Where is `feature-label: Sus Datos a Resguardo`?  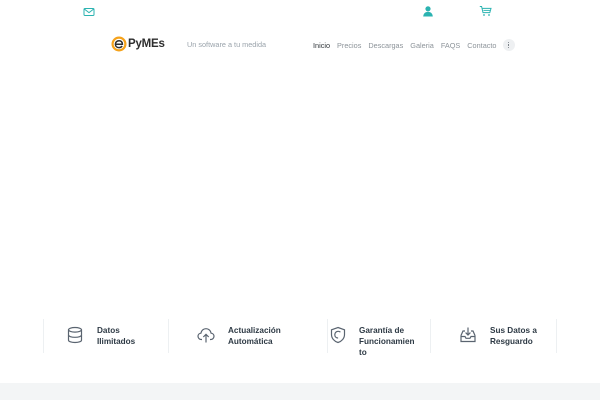
feature-label: Sus Datos a Resguardo is located at coordinates (513, 336).